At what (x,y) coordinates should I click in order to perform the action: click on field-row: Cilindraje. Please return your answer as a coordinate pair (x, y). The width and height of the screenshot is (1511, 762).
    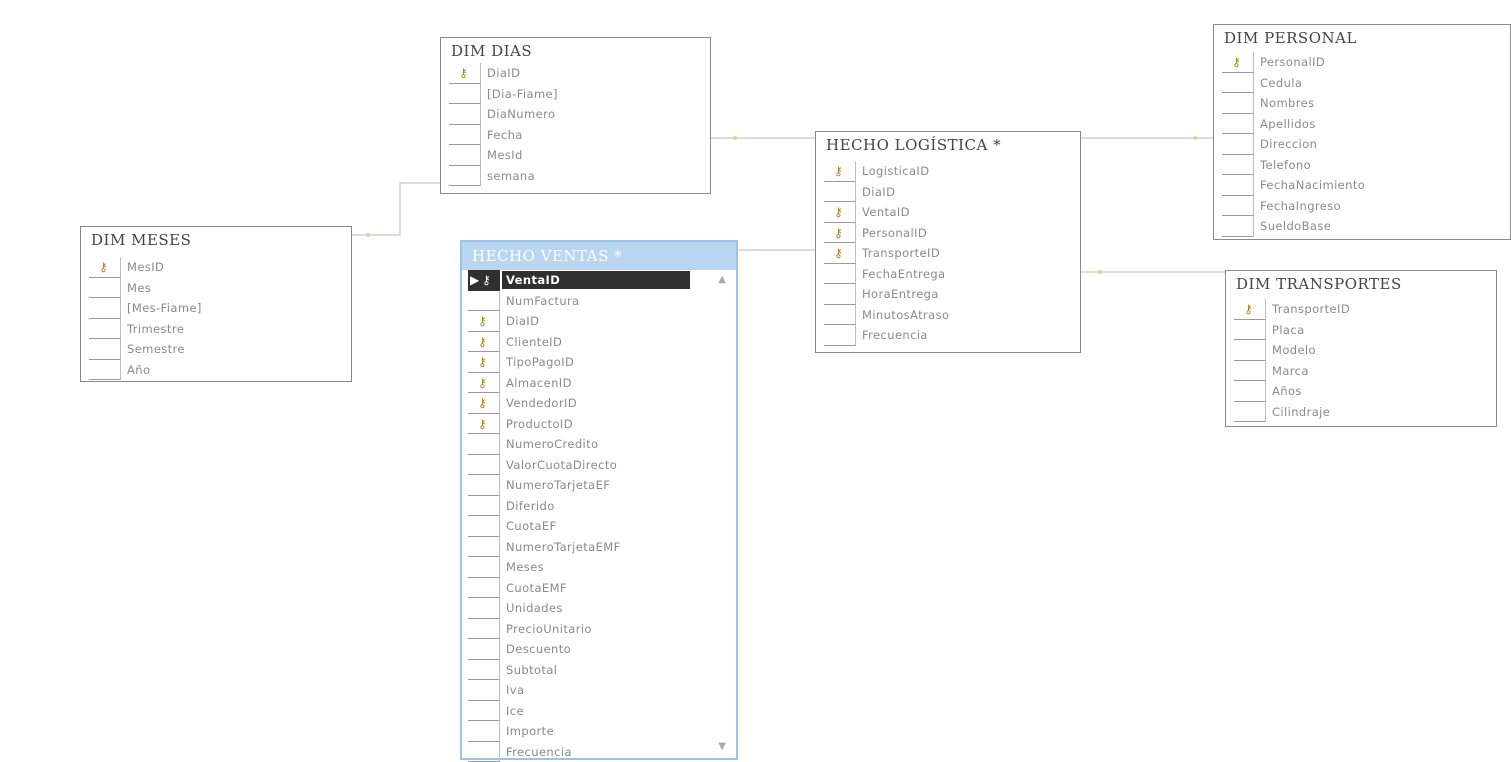
    Looking at the image, I should click on (1361, 412).